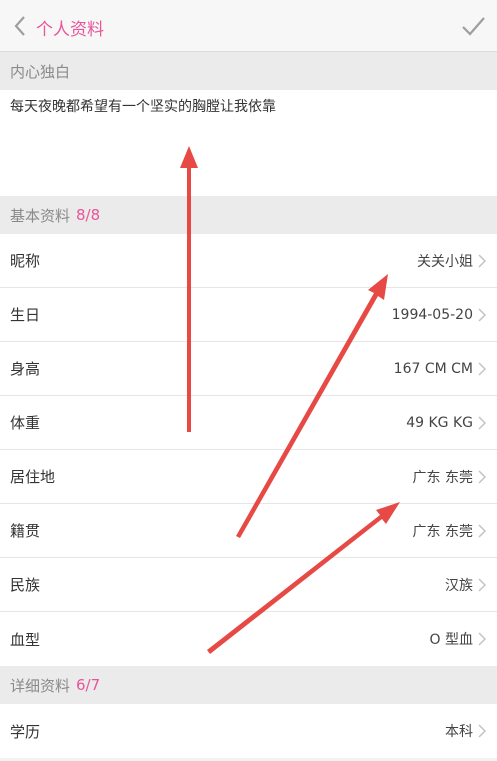  Describe the element at coordinates (248, 477) in the screenshot. I see `row-residence: 居住地 广东 东莞` at that location.